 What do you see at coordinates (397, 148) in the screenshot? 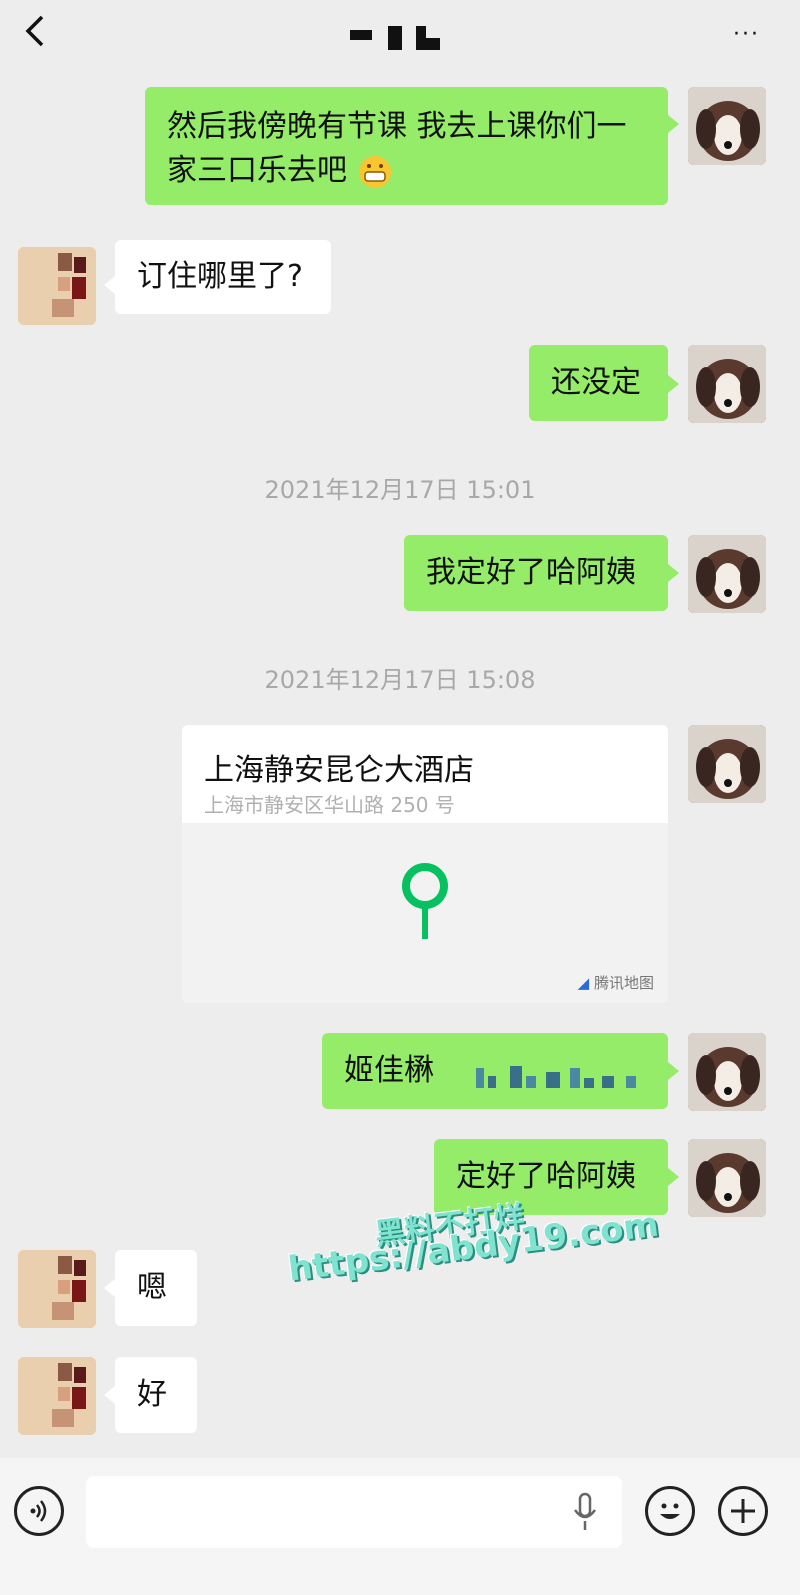
I see `message-text: 然后我傍晚有节课 我去上课你们一家三口乐去吧` at bounding box center [397, 148].